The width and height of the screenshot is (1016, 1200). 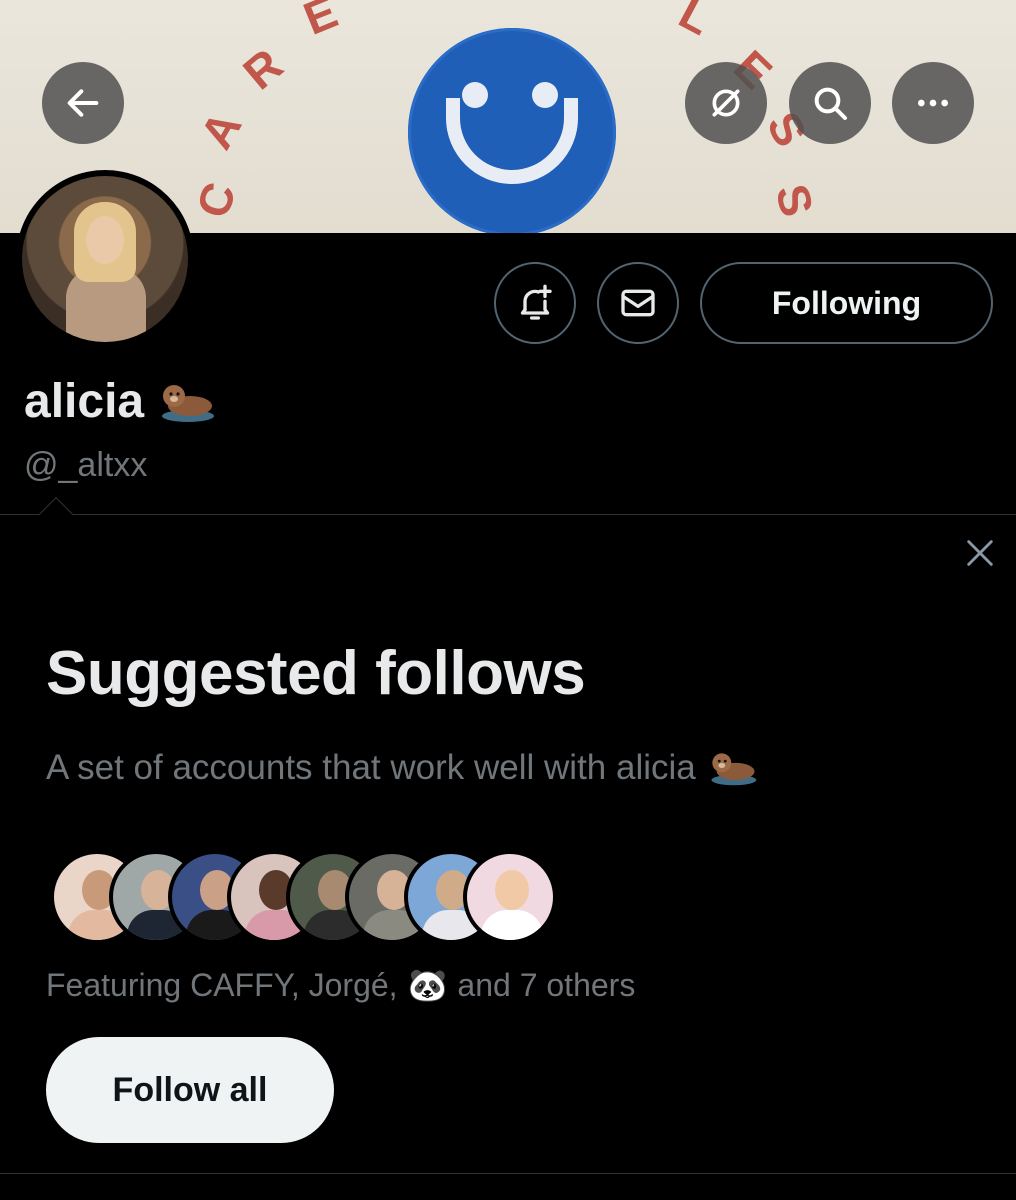 I want to click on message-button, so click(x=638, y=303).